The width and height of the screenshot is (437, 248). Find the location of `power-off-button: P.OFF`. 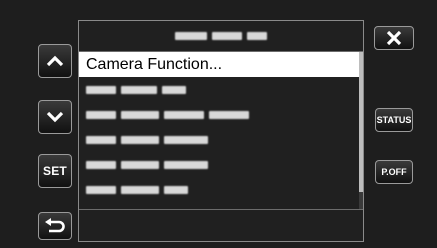

power-off-button: P.OFF is located at coordinates (394, 172).